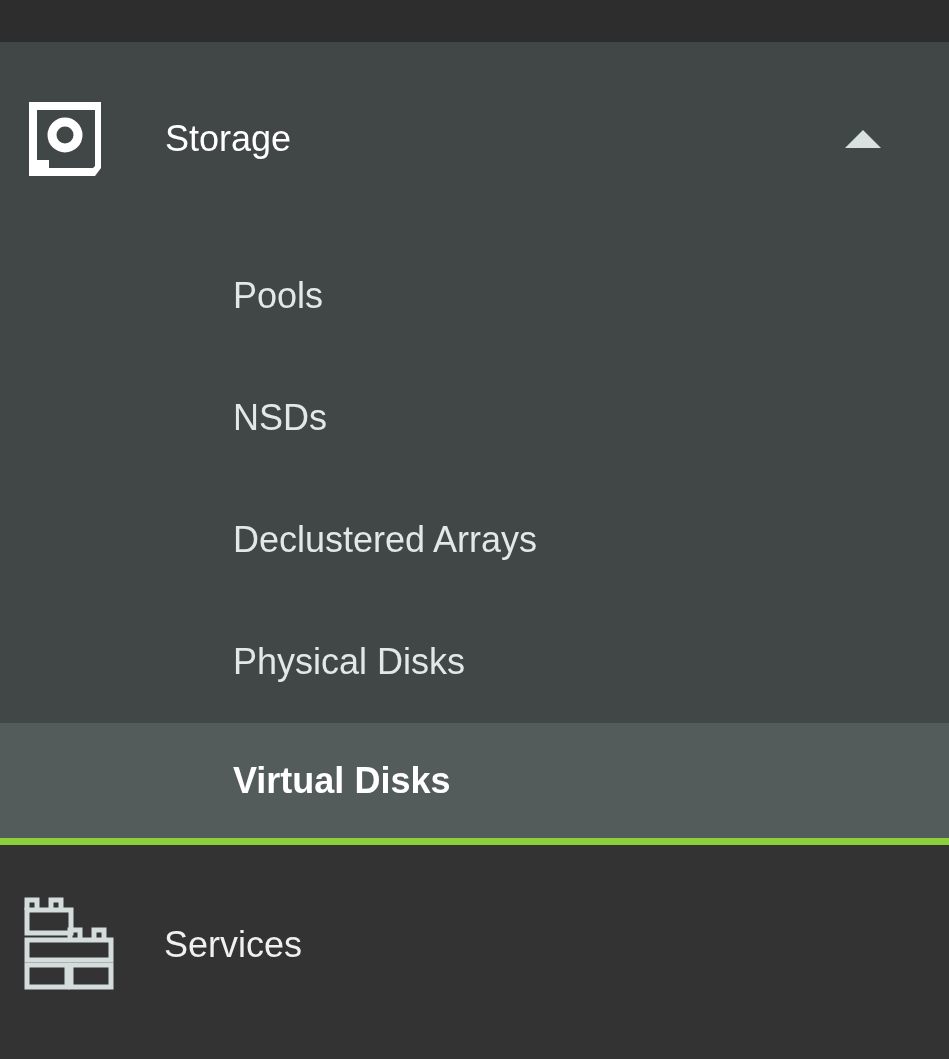  Describe the element at coordinates (474, 296) in the screenshot. I see `nav-item: Pools` at that location.